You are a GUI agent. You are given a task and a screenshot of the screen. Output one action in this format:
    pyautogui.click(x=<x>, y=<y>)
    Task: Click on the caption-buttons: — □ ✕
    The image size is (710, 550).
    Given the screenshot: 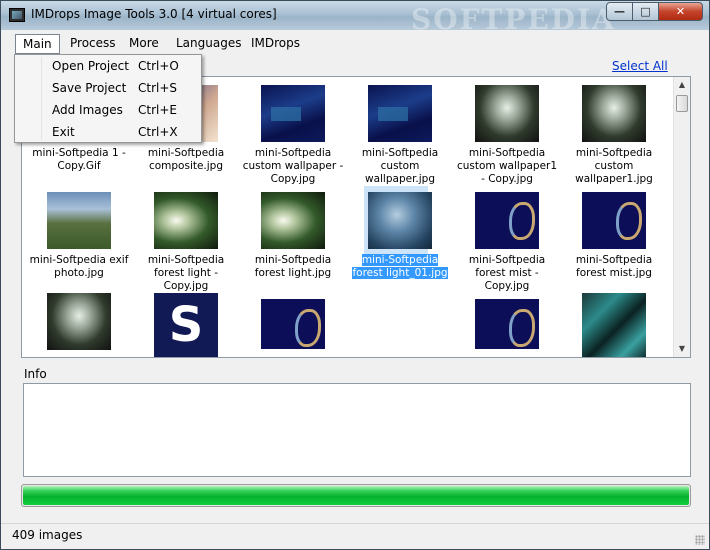 What is the action you would take?
    pyautogui.click(x=654, y=11)
    